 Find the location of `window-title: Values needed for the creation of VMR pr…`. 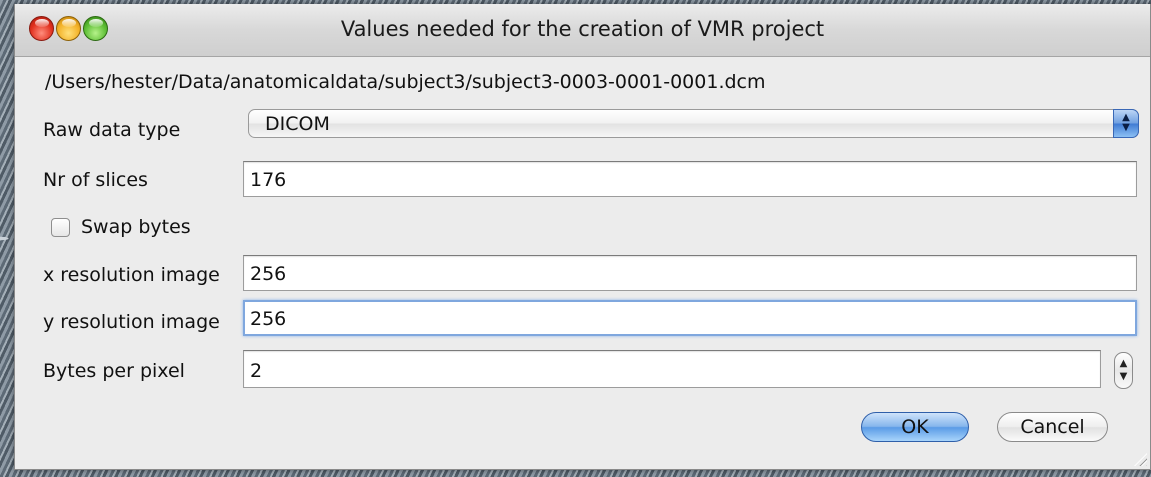

window-title: Values needed for the creation of VMR pr… is located at coordinates (582, 29).